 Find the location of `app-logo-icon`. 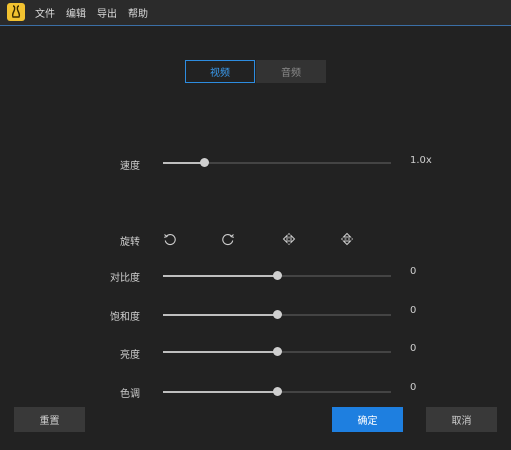

app-logo-icon is located at coordinates (16, 12).